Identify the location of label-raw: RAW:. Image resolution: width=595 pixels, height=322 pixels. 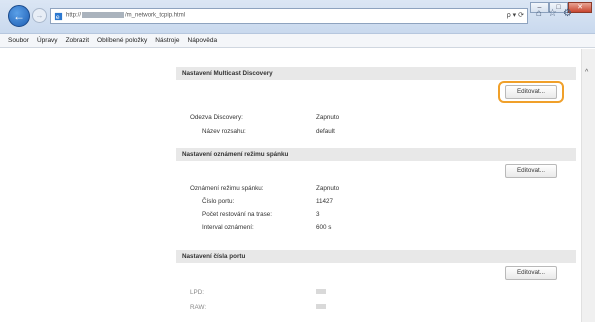
(198, 307).